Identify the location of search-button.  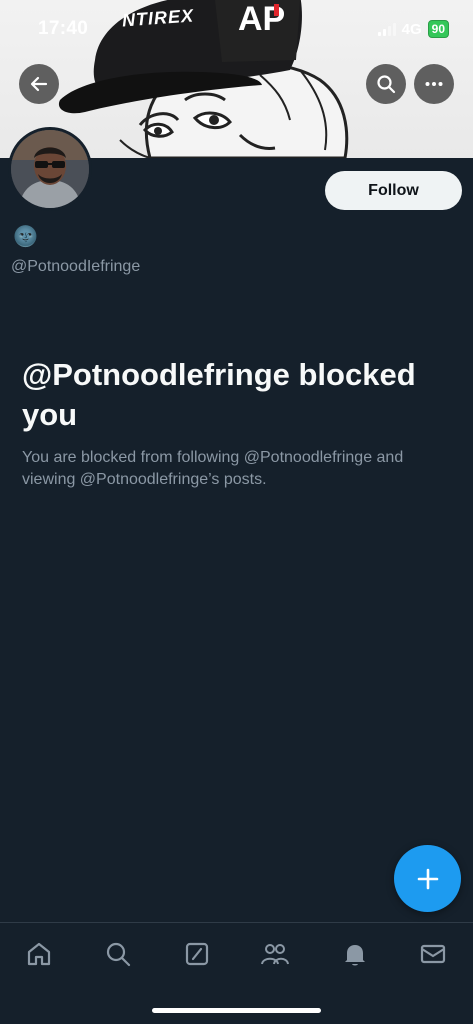
(386, 84).